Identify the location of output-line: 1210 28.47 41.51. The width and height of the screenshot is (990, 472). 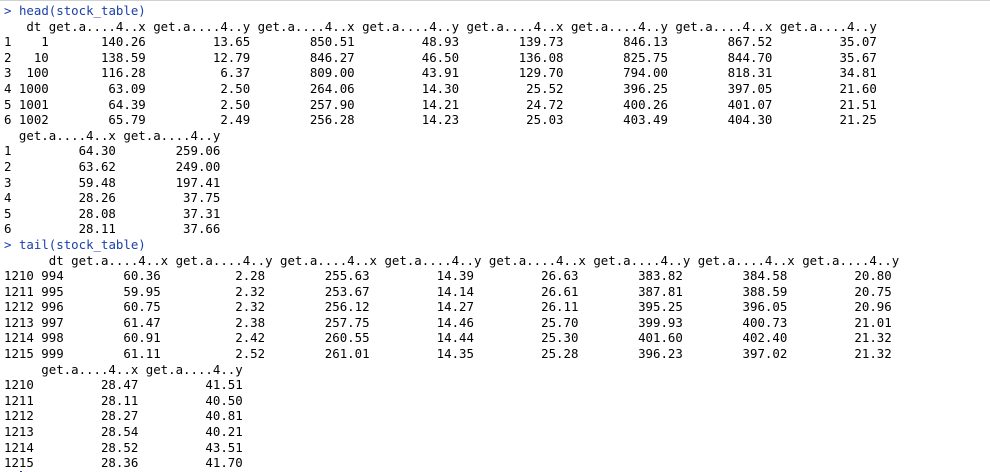
(123, 385).